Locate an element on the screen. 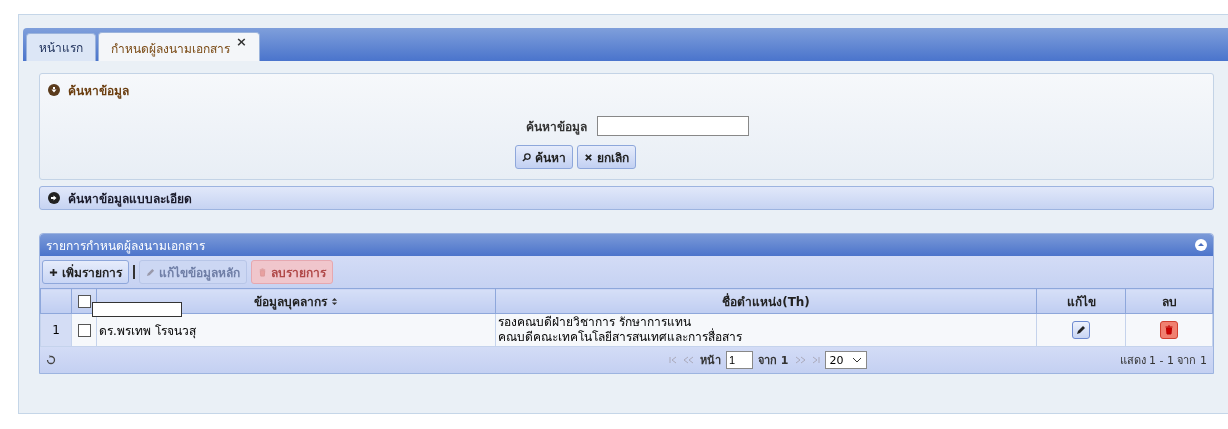  page-label: หน้า is located at coordinates (711, 361).